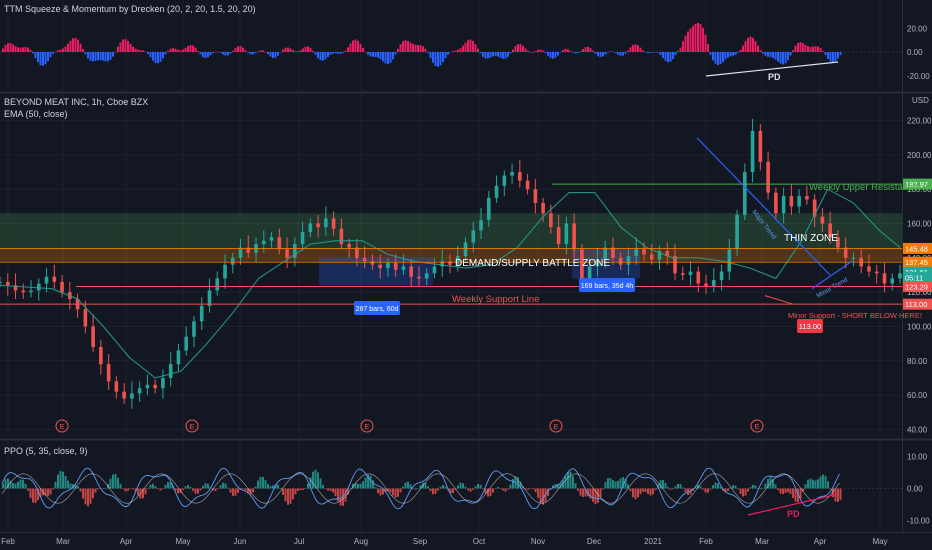 The image size is (932, 550). I want to click on ppo-tick-label: 10.00, so click(917, 456).